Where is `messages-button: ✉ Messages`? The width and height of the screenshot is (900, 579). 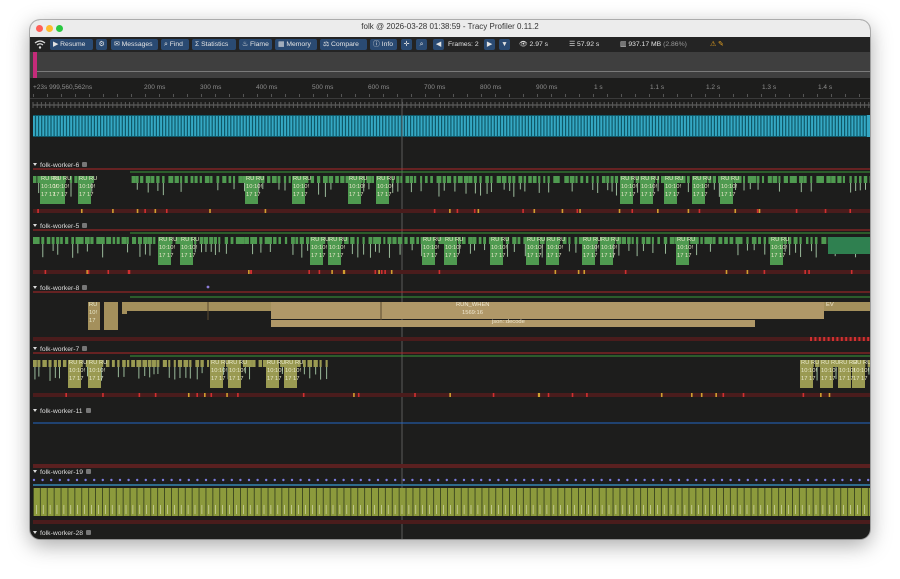
messages-button: ✉ Messages is located at coordinates (134, 44).